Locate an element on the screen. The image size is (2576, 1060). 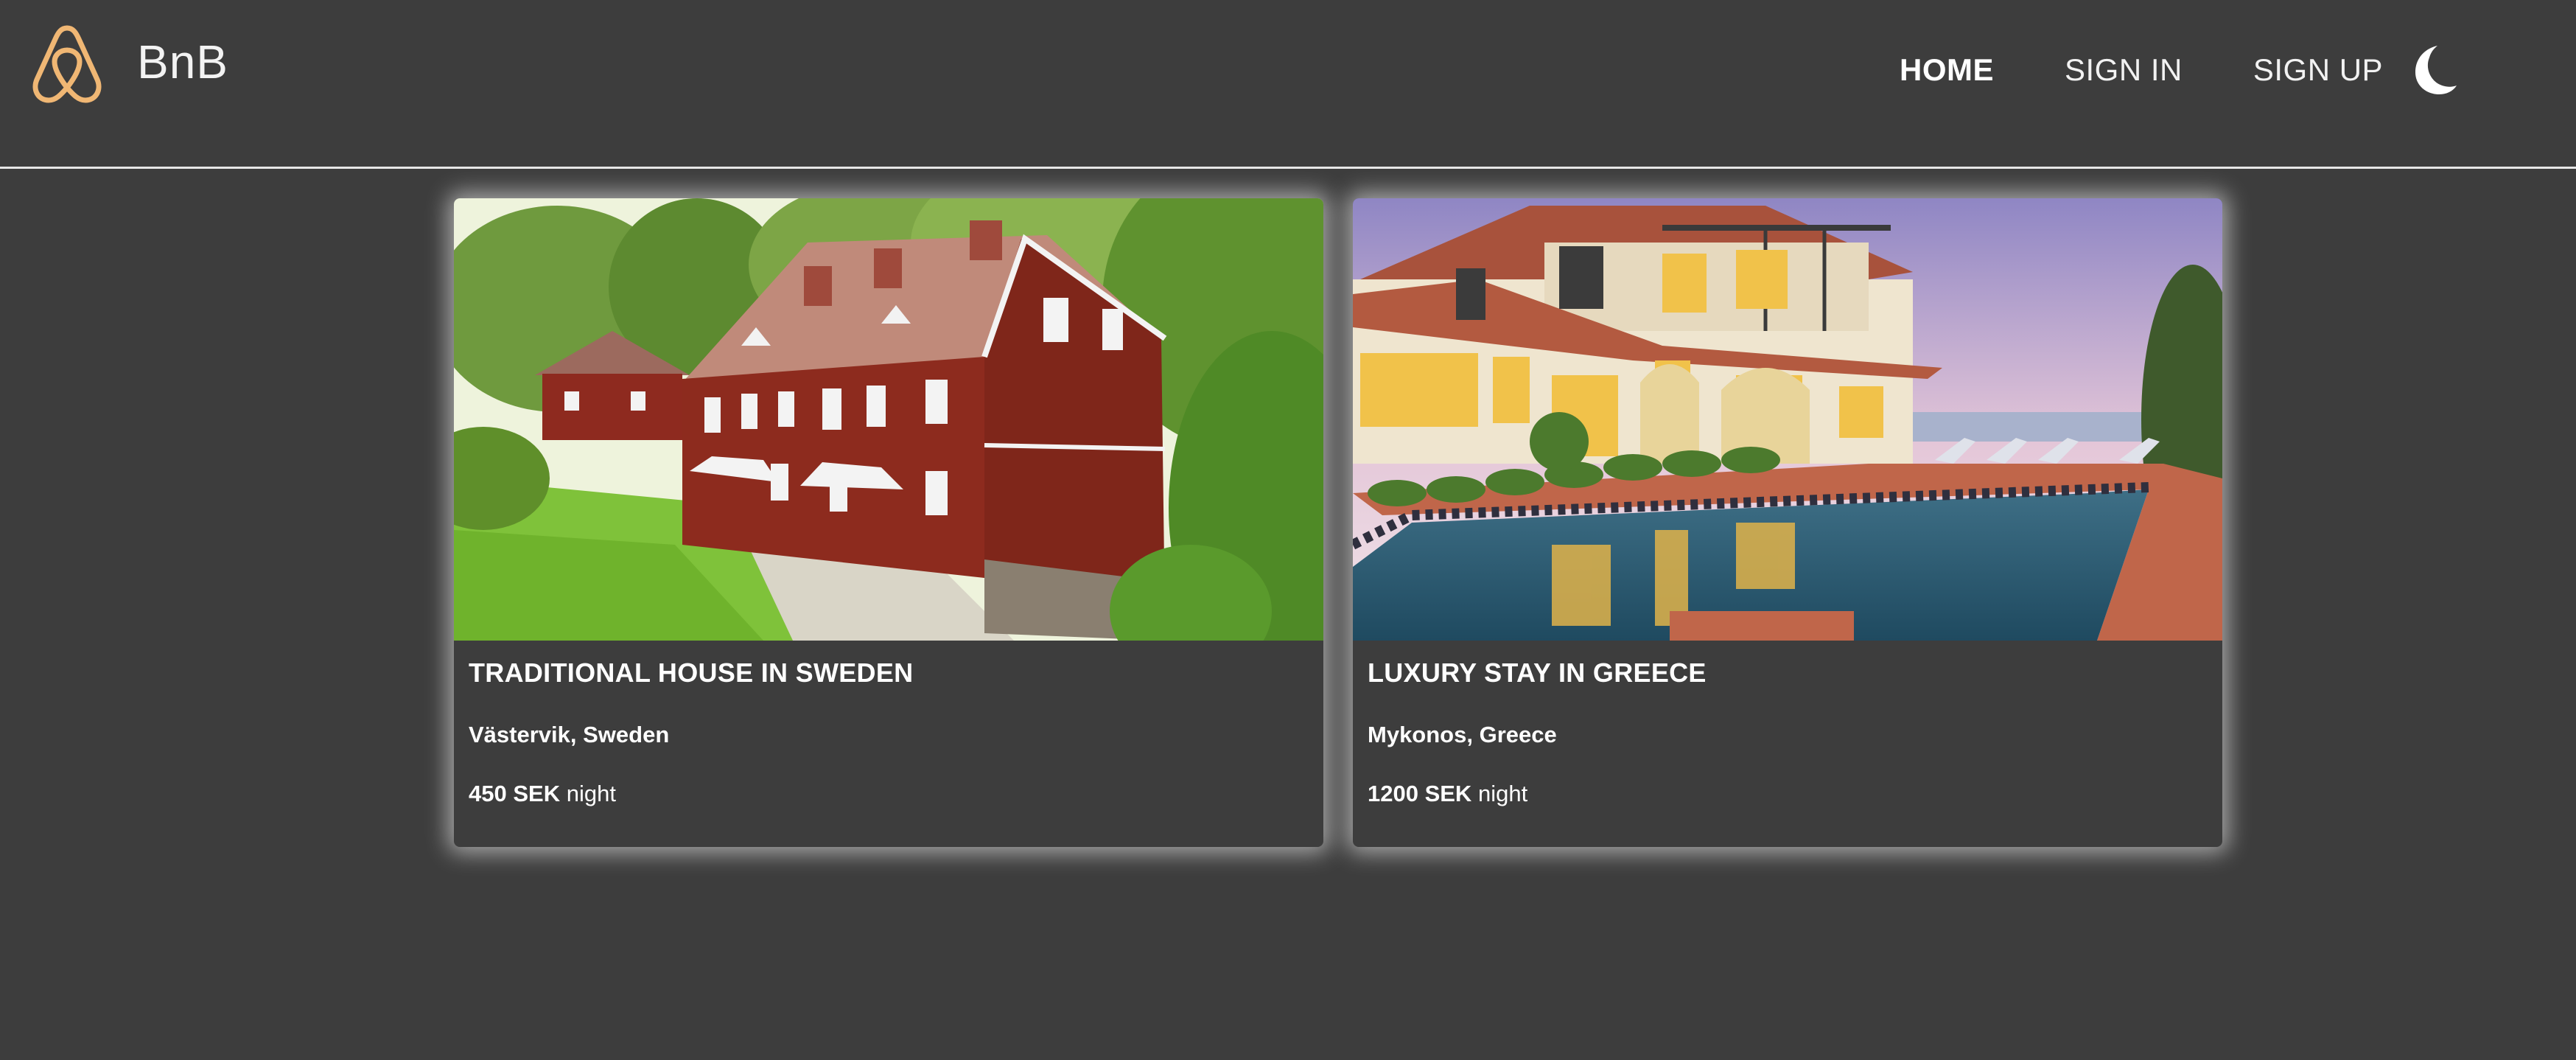
brand-home-link: BnB is located at coordinates (128, 62).